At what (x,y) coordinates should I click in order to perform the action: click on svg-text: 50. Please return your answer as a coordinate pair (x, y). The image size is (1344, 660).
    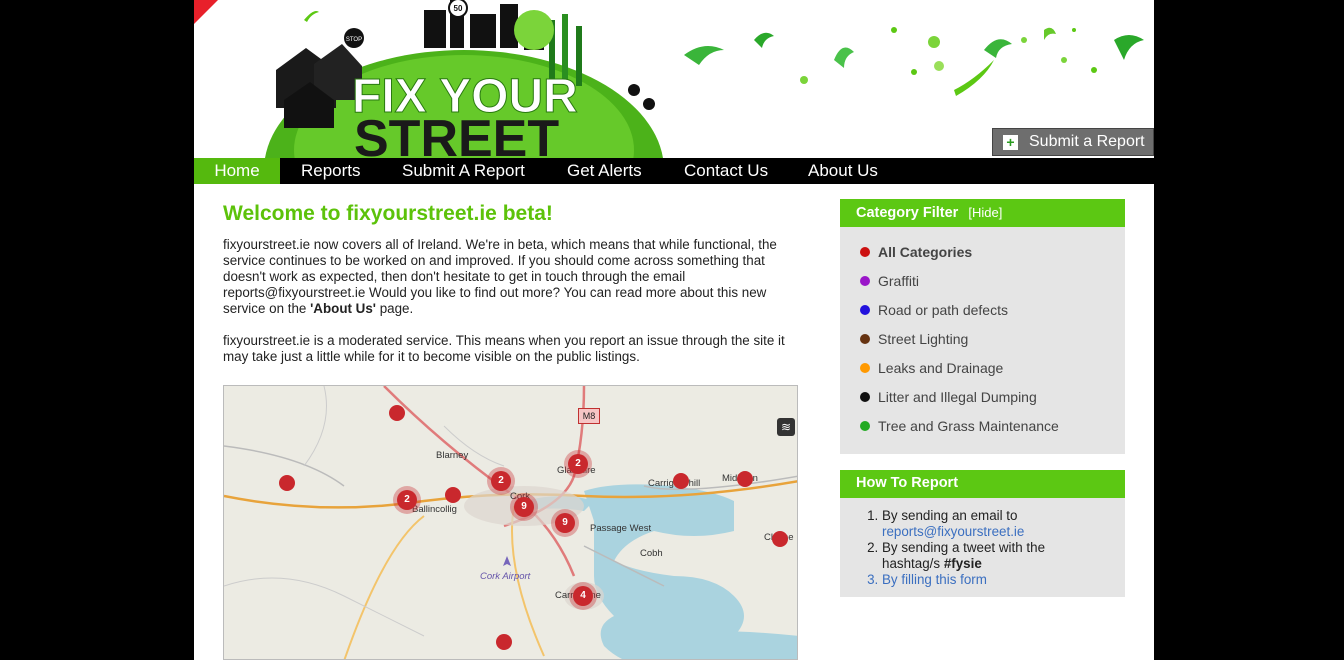
    Looking at the image, I should click on (458, 8).